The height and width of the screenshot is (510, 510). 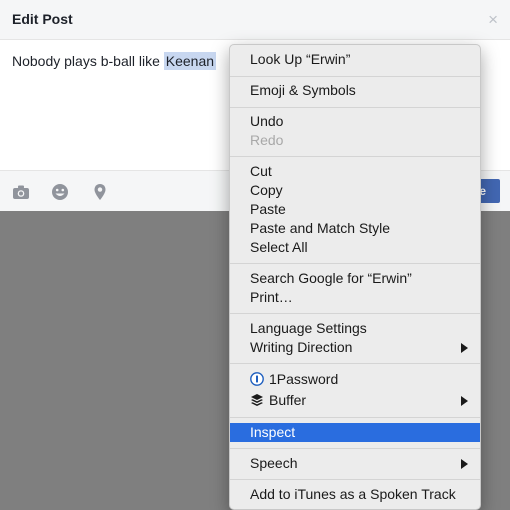 I want to click on menu-item-copy: Copy, so click(x=355, y=190).